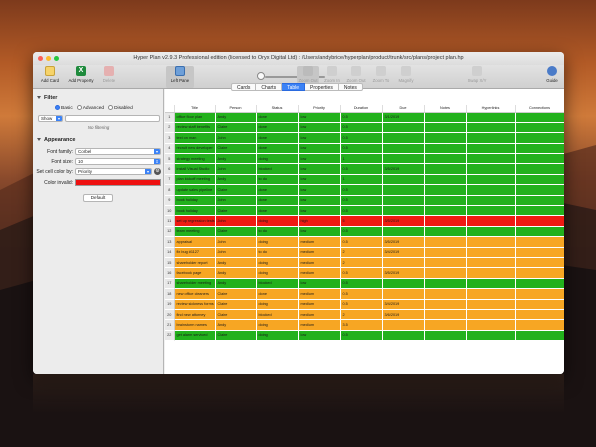 This screenshot has height=447, width=596. Describe the element at coordinates (195, 159) in the screenshot. I see `cell-title: strategy meeting` at that location.